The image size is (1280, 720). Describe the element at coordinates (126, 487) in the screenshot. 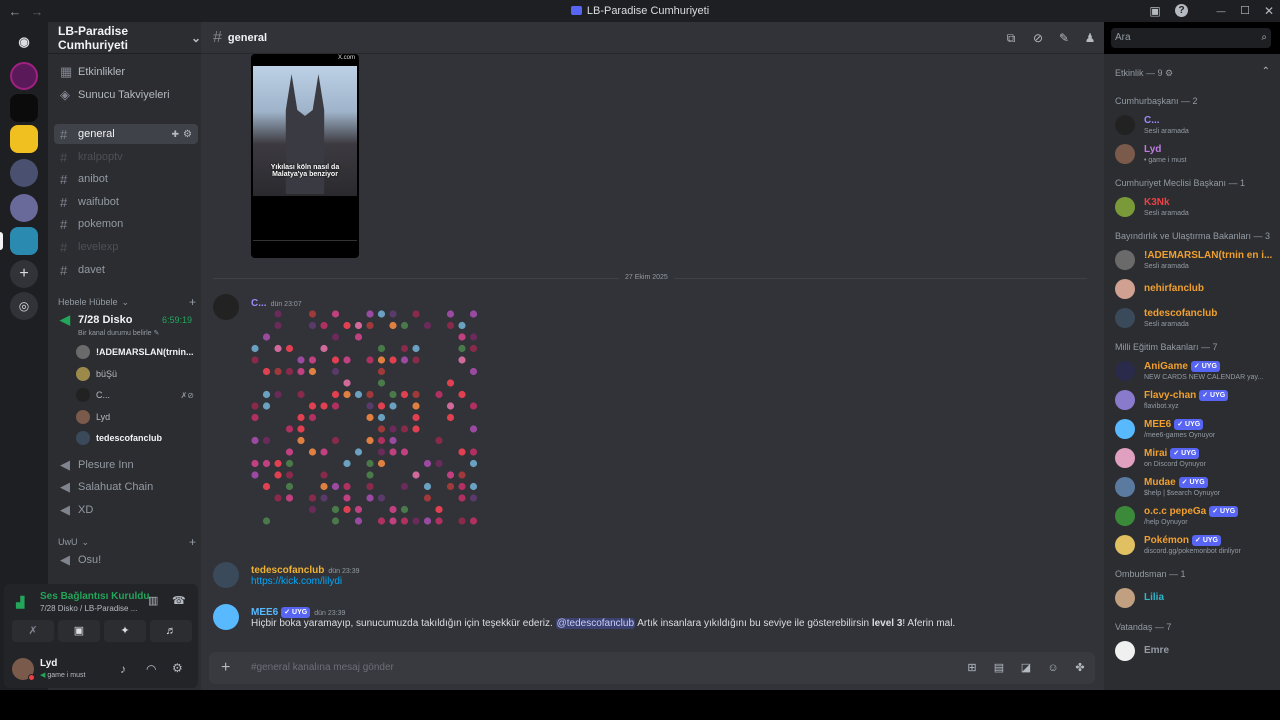

I see `voice-channel-salahuat-chain: ◀ Salahuat Chain` at that location.